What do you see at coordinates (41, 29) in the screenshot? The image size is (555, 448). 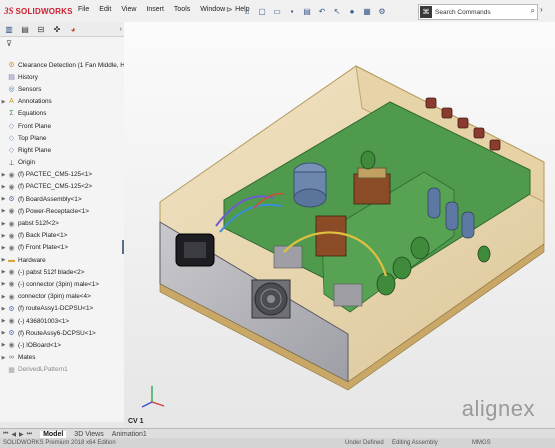 I see `configuration-manager-tab-icon: ⊟` at bounding box center [41, 29].